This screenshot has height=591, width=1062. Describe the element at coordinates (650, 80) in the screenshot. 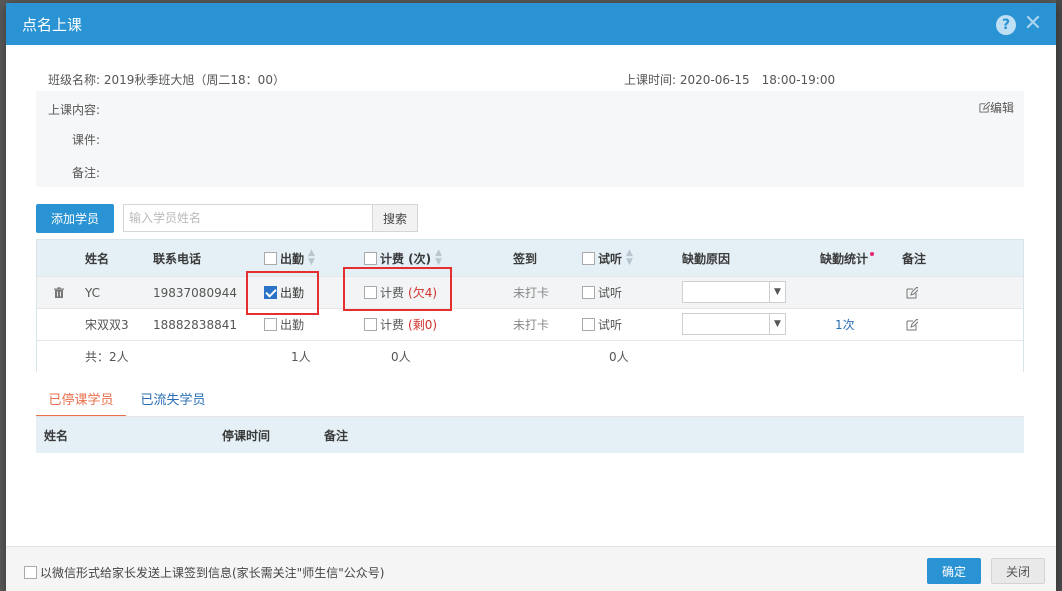

I see `class-time-label: 上课时间:` at that location.